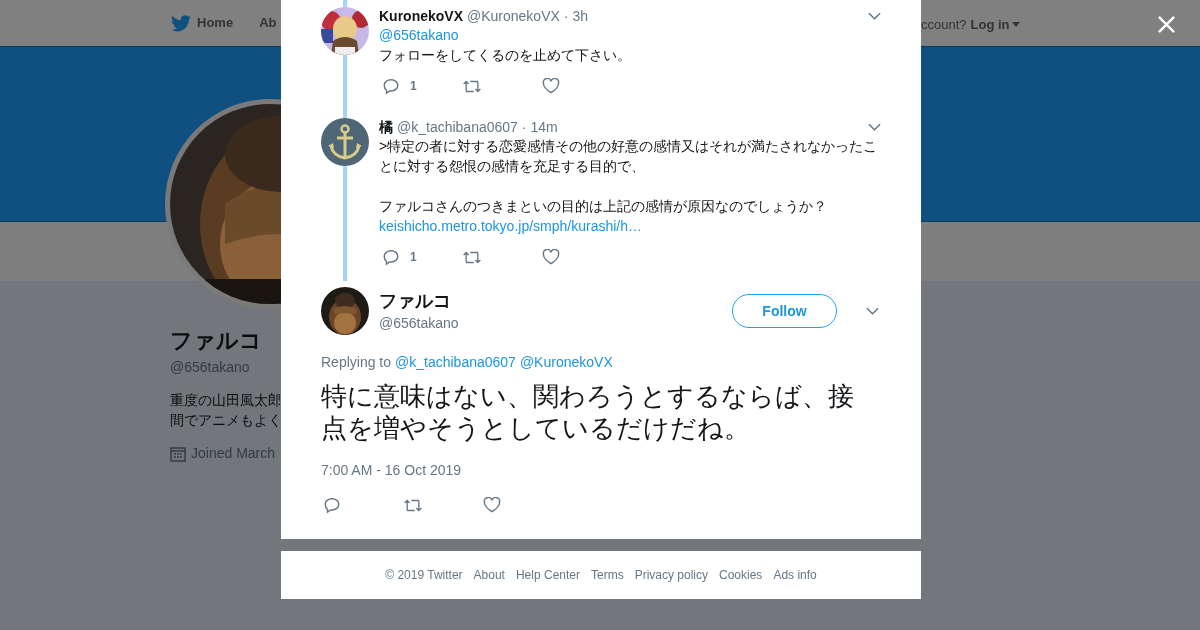 The height and width of the screenshot is (630, 1200). I want to click on footer-link: Help Center, so click(547, 575).